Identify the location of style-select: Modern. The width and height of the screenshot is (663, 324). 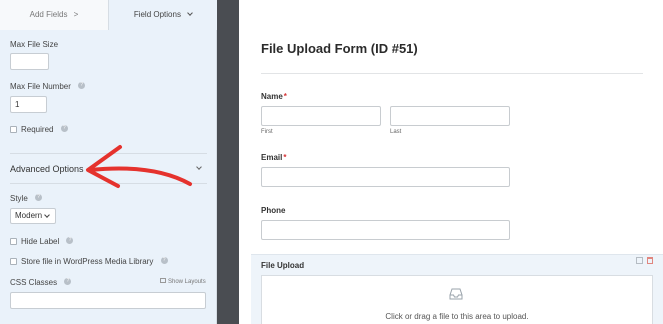
(33, 216).